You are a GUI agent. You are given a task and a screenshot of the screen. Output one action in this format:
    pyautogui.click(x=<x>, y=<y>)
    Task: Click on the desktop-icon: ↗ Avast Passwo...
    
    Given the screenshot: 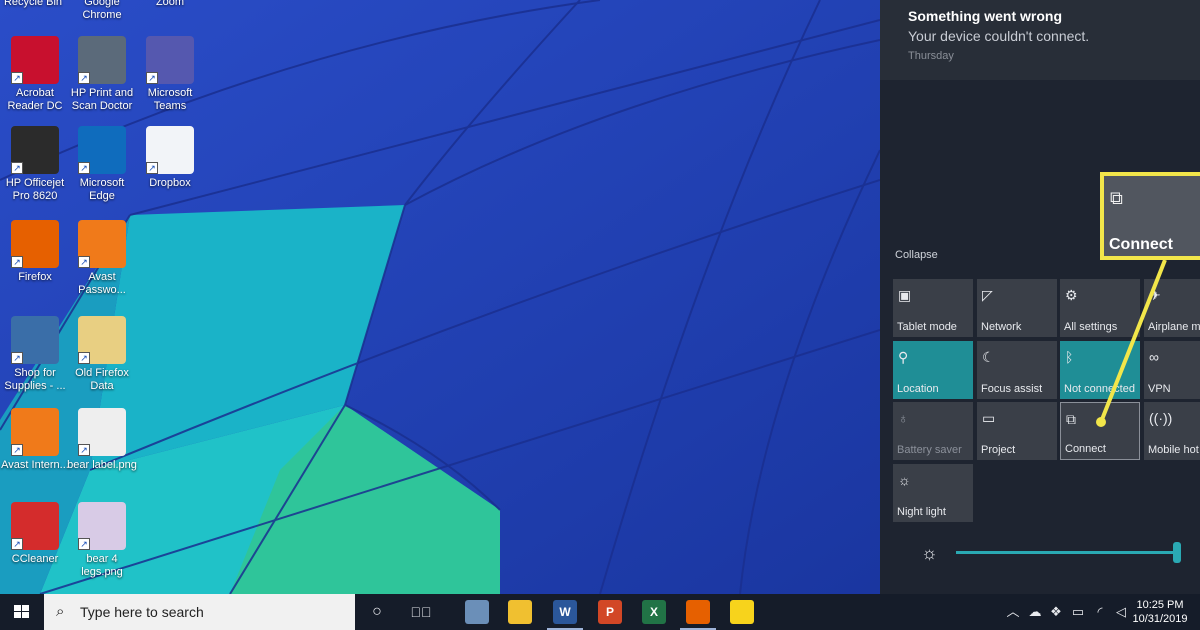 What is the action you would take?
    pyautogui.click(x=102, y=258)
    